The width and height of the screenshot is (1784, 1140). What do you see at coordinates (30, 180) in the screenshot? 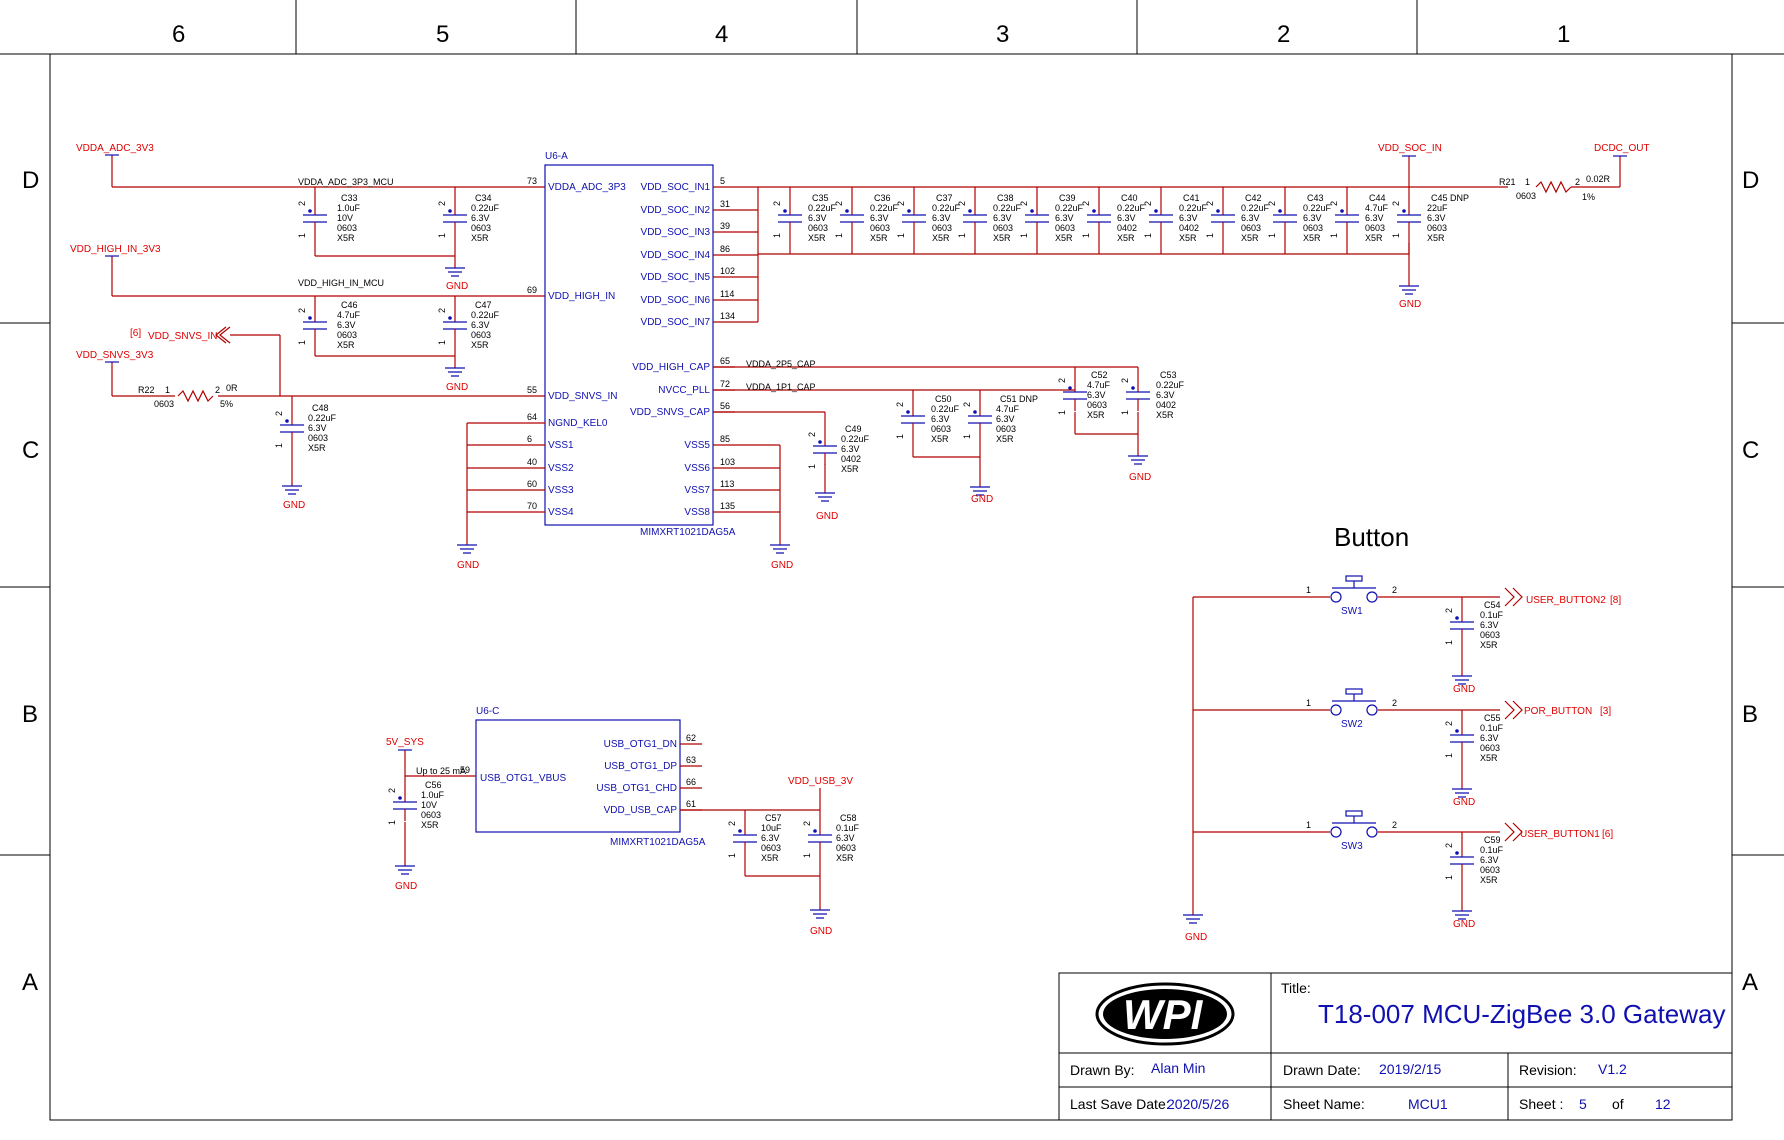
I see `zone-row-label: D` at bounding box center [30, 180].